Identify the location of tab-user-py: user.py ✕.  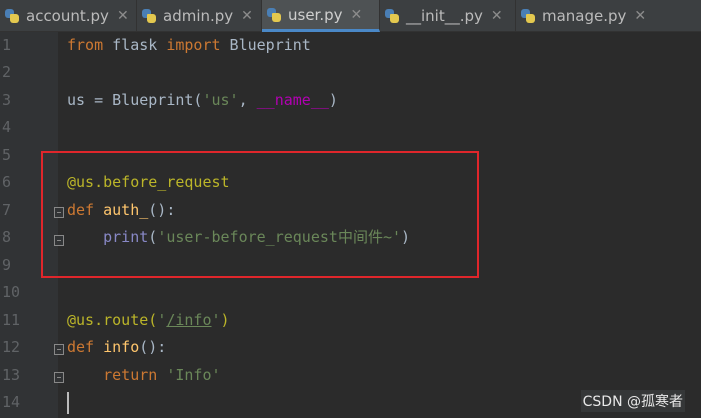
(321, 16).